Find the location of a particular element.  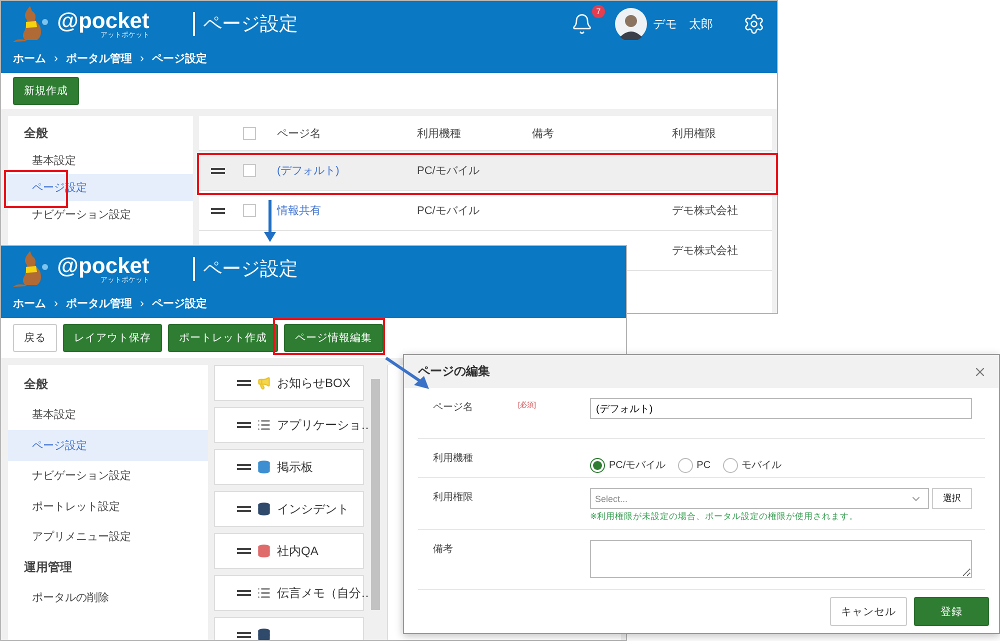

submit-button: 登録 is located at coordinates (951, 611).